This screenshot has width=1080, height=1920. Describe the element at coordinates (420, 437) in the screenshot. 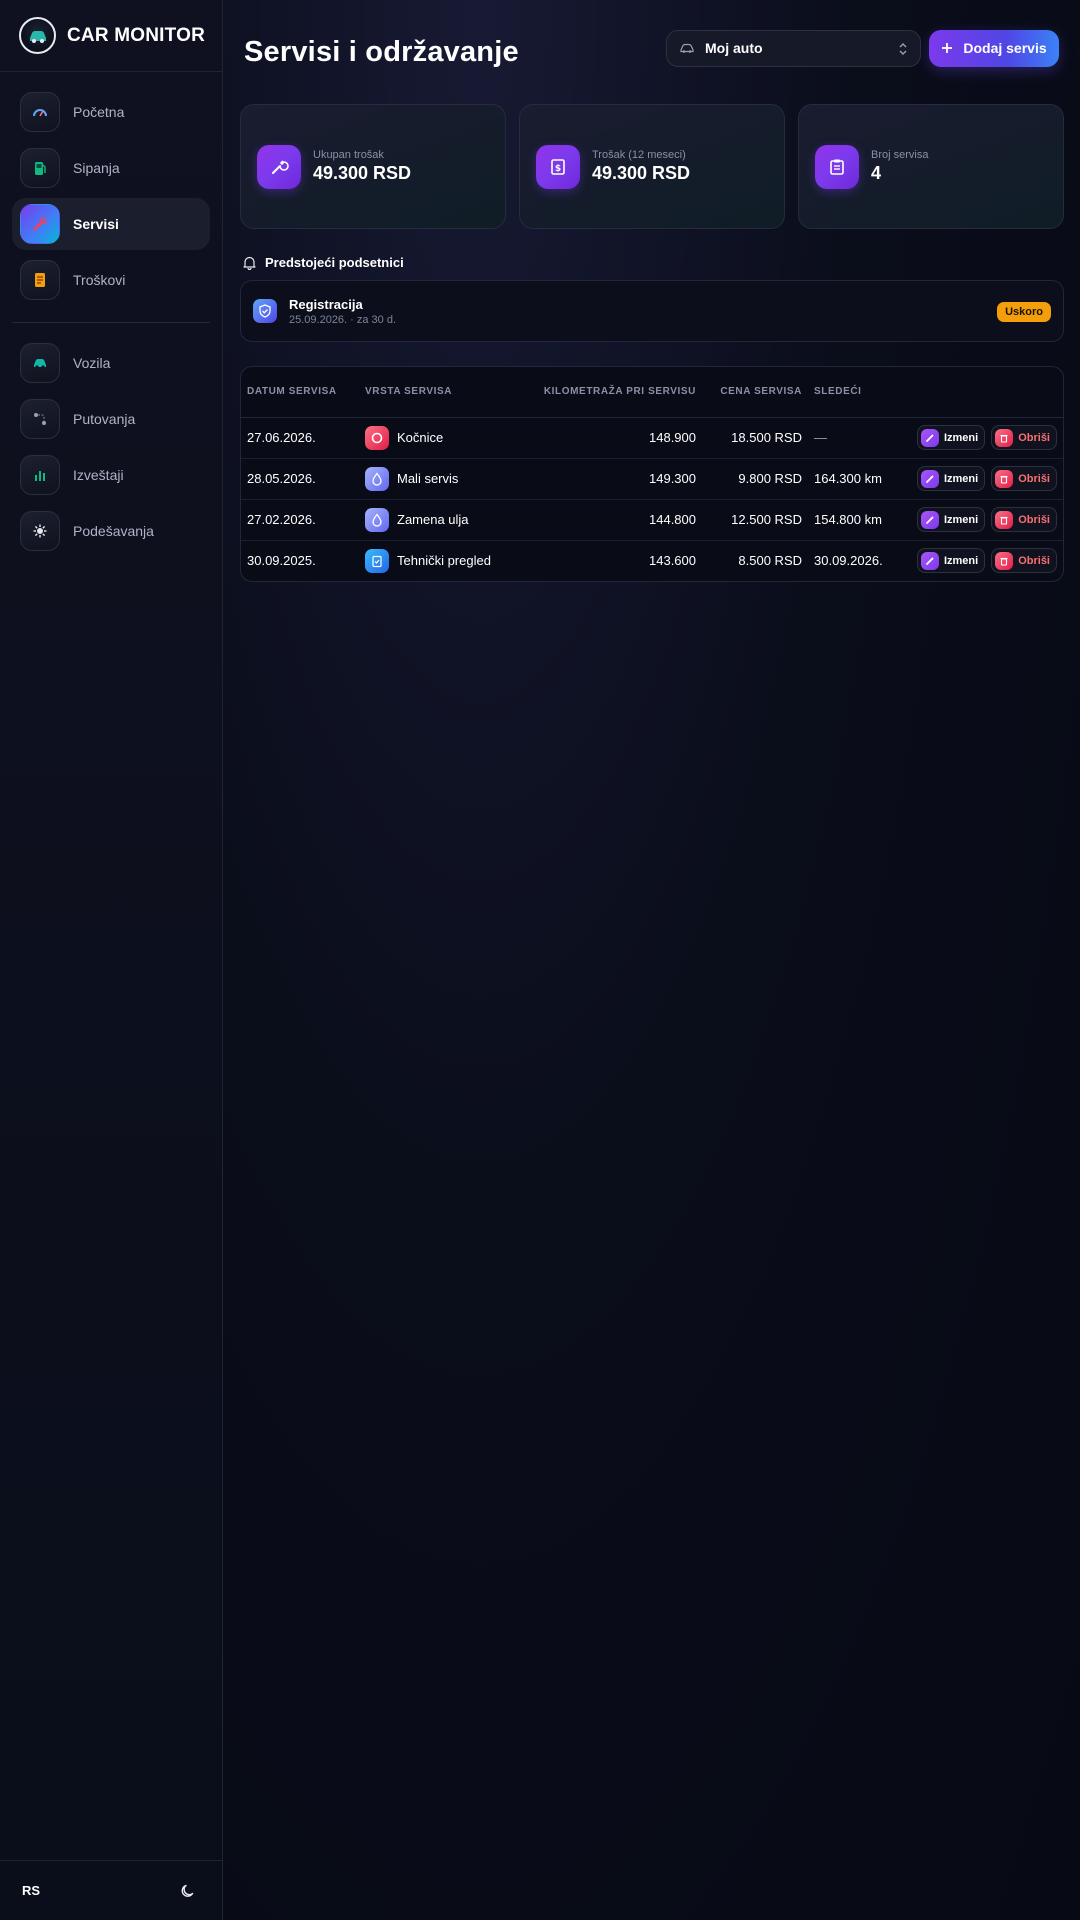

I see `service-type-label: Kočnice` at that location.